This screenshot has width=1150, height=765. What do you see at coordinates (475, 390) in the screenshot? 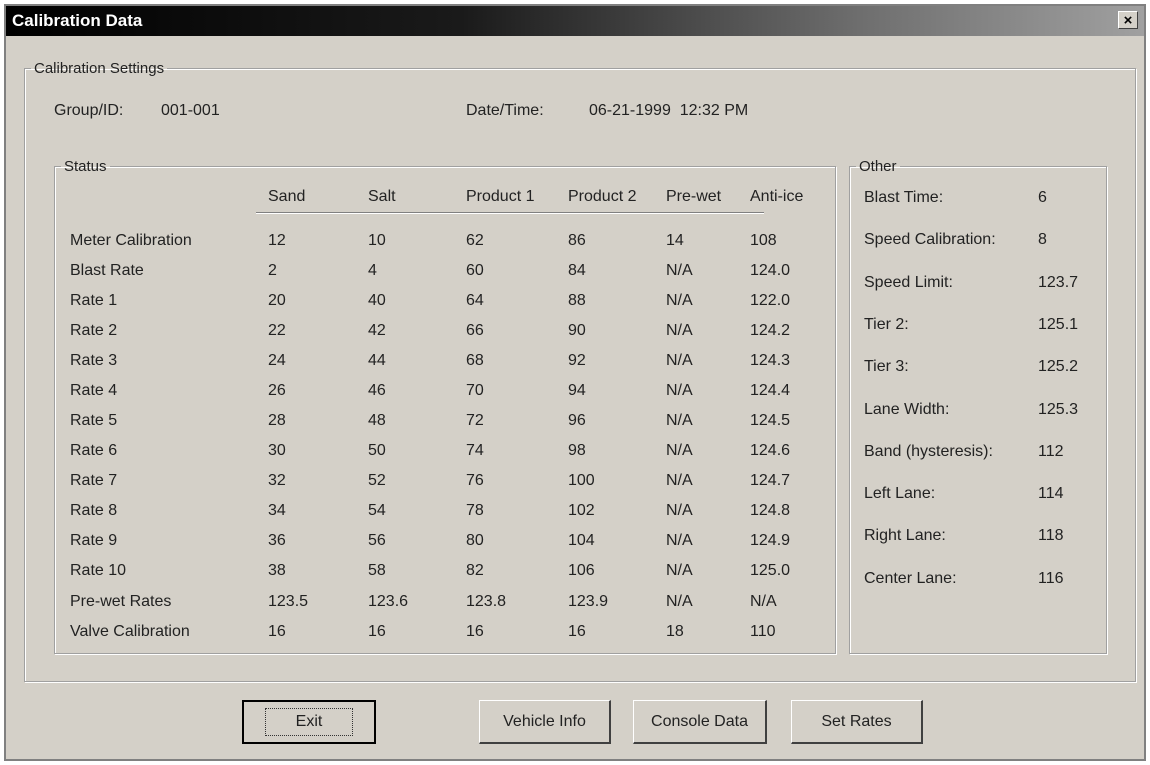
I see `status-cell: 70` at bounding box center [475, 390].